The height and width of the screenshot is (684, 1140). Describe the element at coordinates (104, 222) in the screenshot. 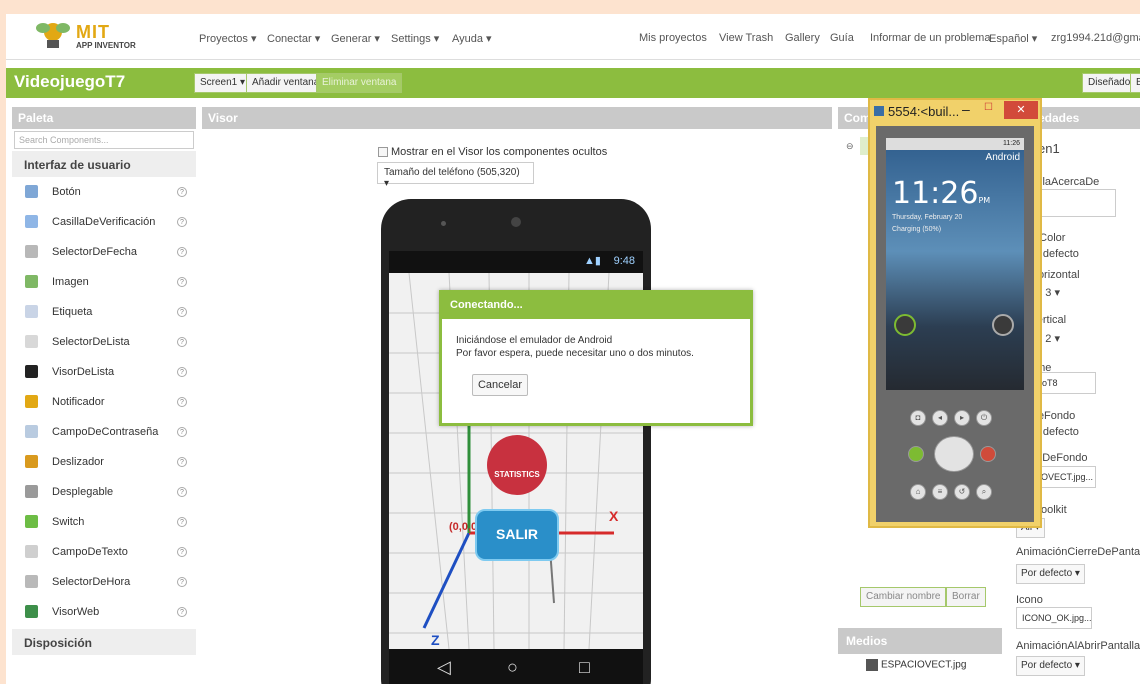

I see `palette-item: CasillaDeVerificación?` at that location.